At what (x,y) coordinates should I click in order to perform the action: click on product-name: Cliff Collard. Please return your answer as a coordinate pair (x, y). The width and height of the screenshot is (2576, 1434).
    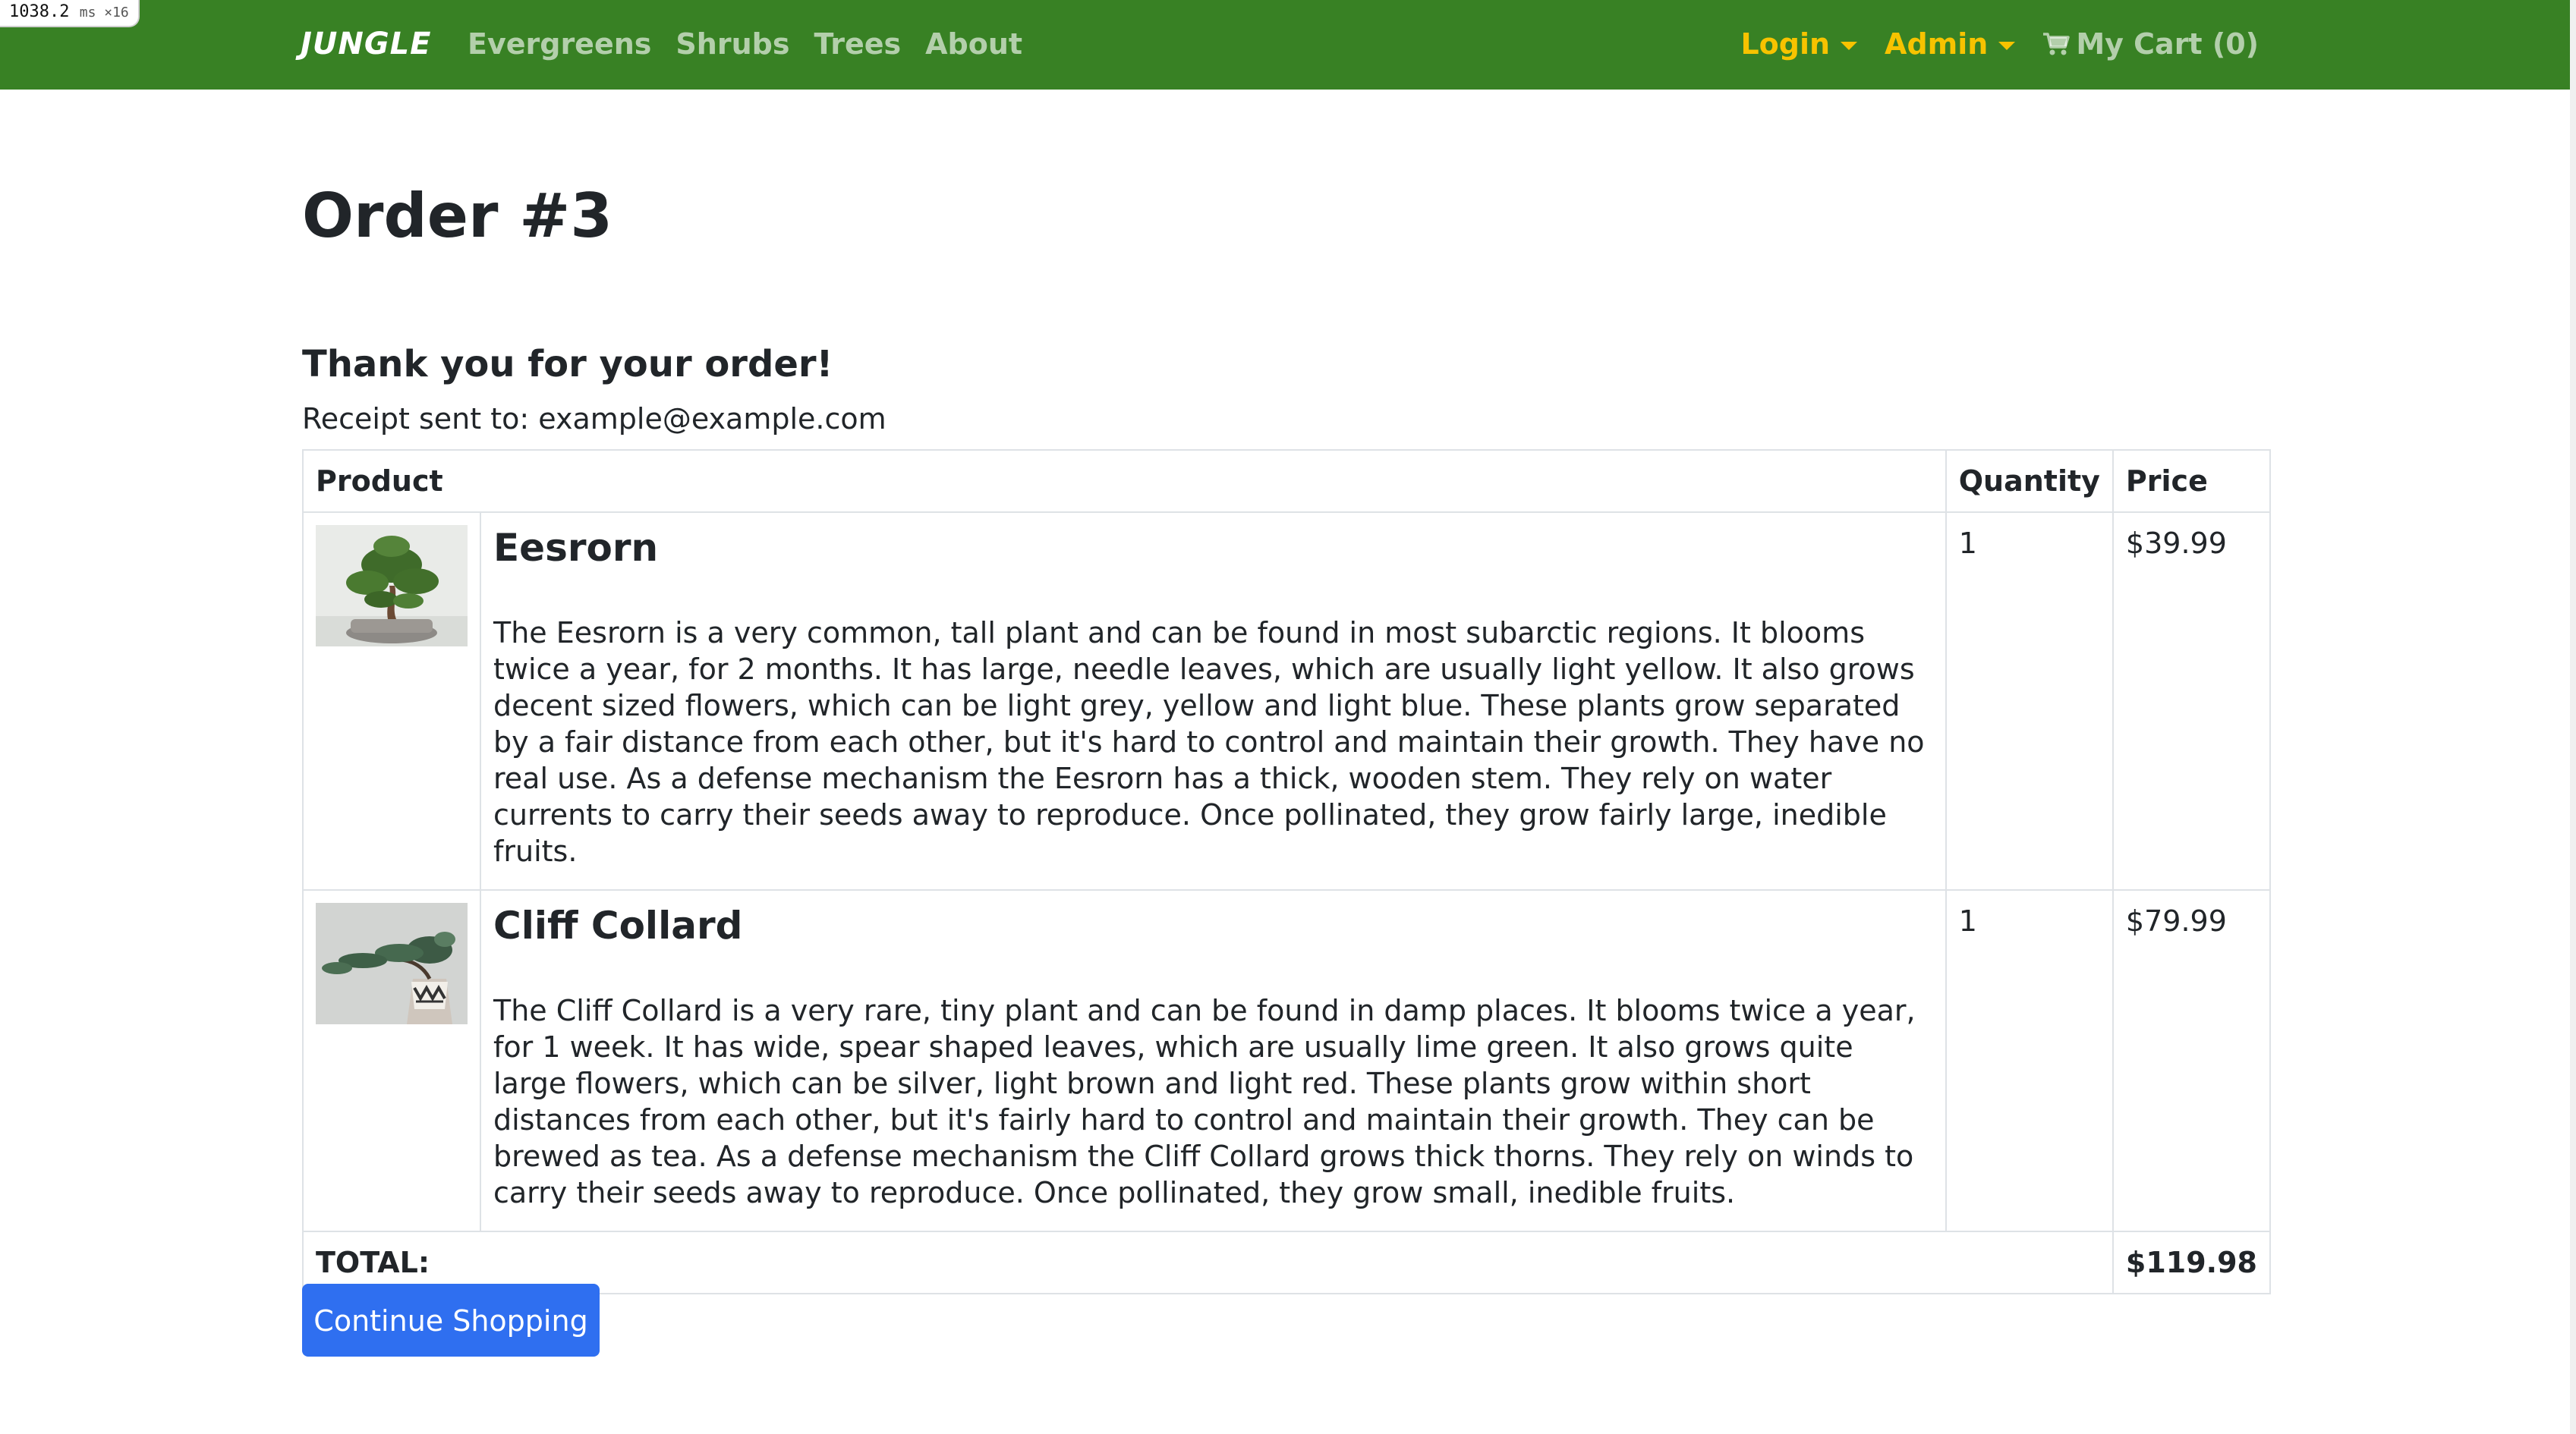
    Looking at the image, I should click on (618, 926).